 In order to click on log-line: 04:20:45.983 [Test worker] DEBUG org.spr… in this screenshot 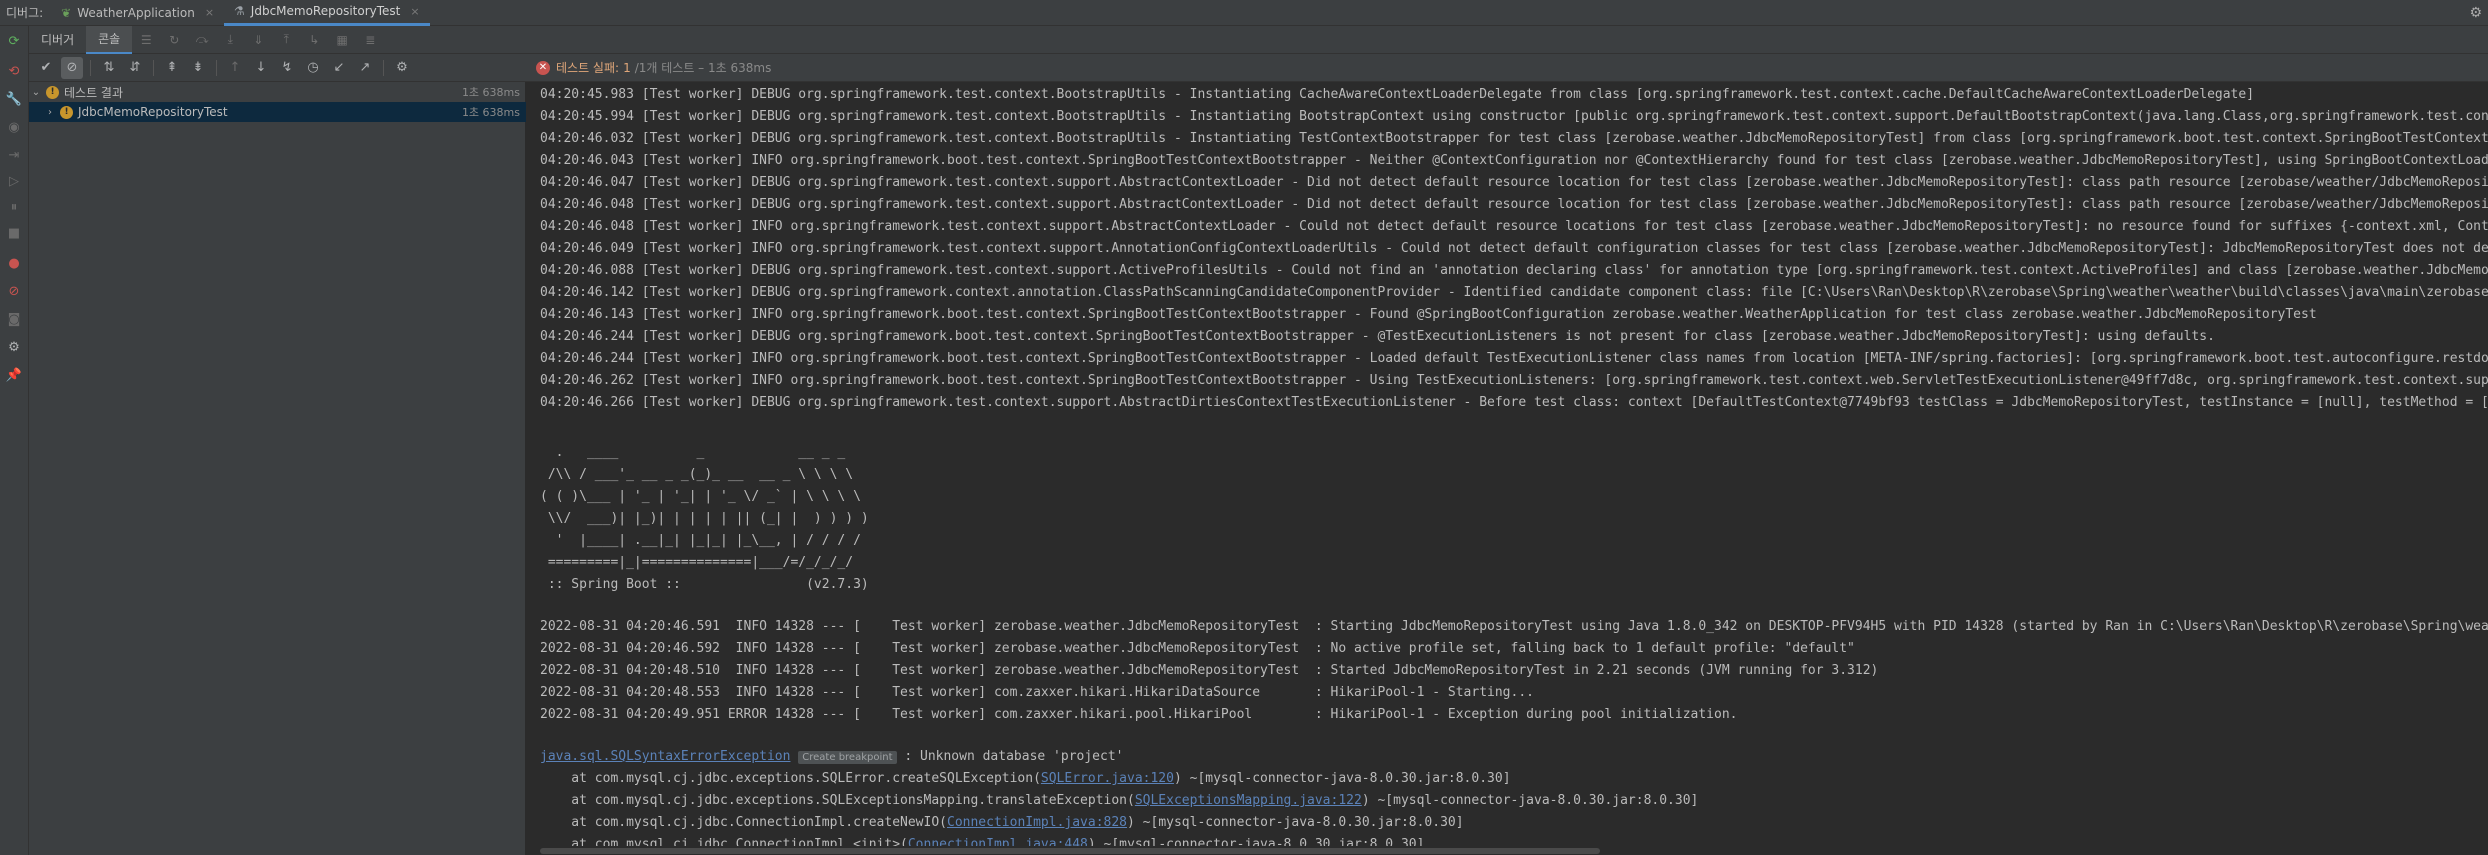, I will do `click(1397, 94)`.